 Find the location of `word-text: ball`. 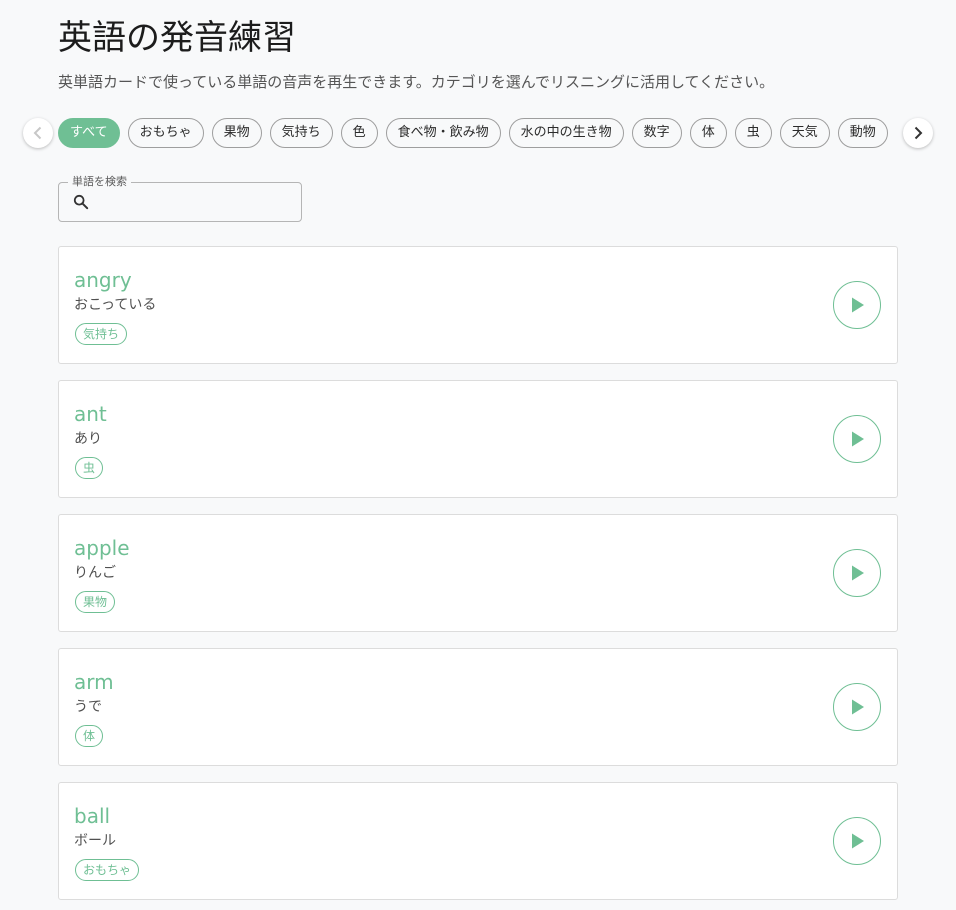

word-text: ball is located at coordinates (92, 816).